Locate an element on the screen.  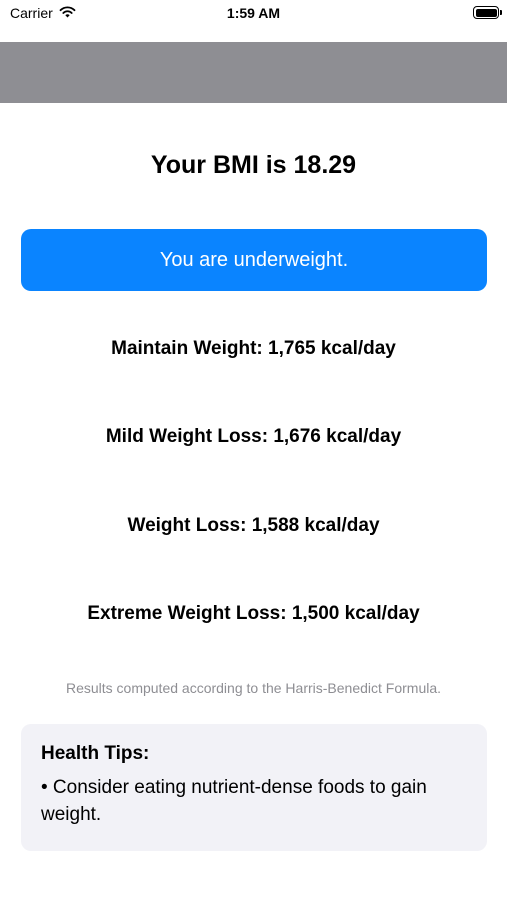
status-bar: Carrier 1:59 AM is located at coordinates (253, 14).